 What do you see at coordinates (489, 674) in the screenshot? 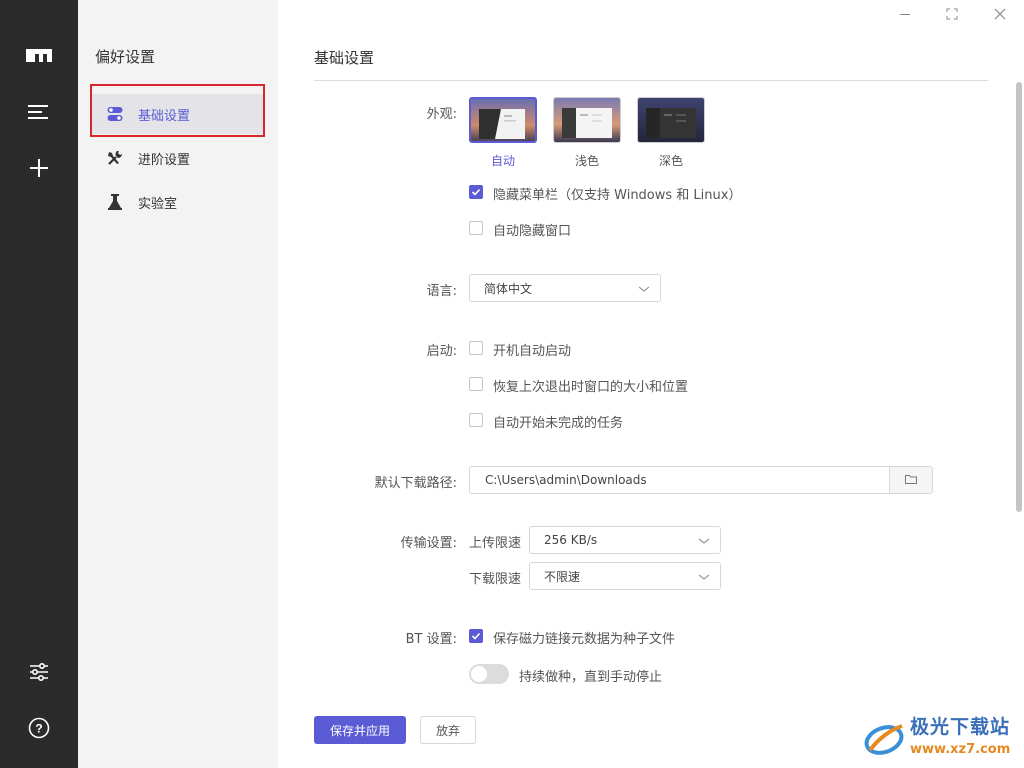
I see `keep-seeding-toggle` at bounding box center [489, 674].